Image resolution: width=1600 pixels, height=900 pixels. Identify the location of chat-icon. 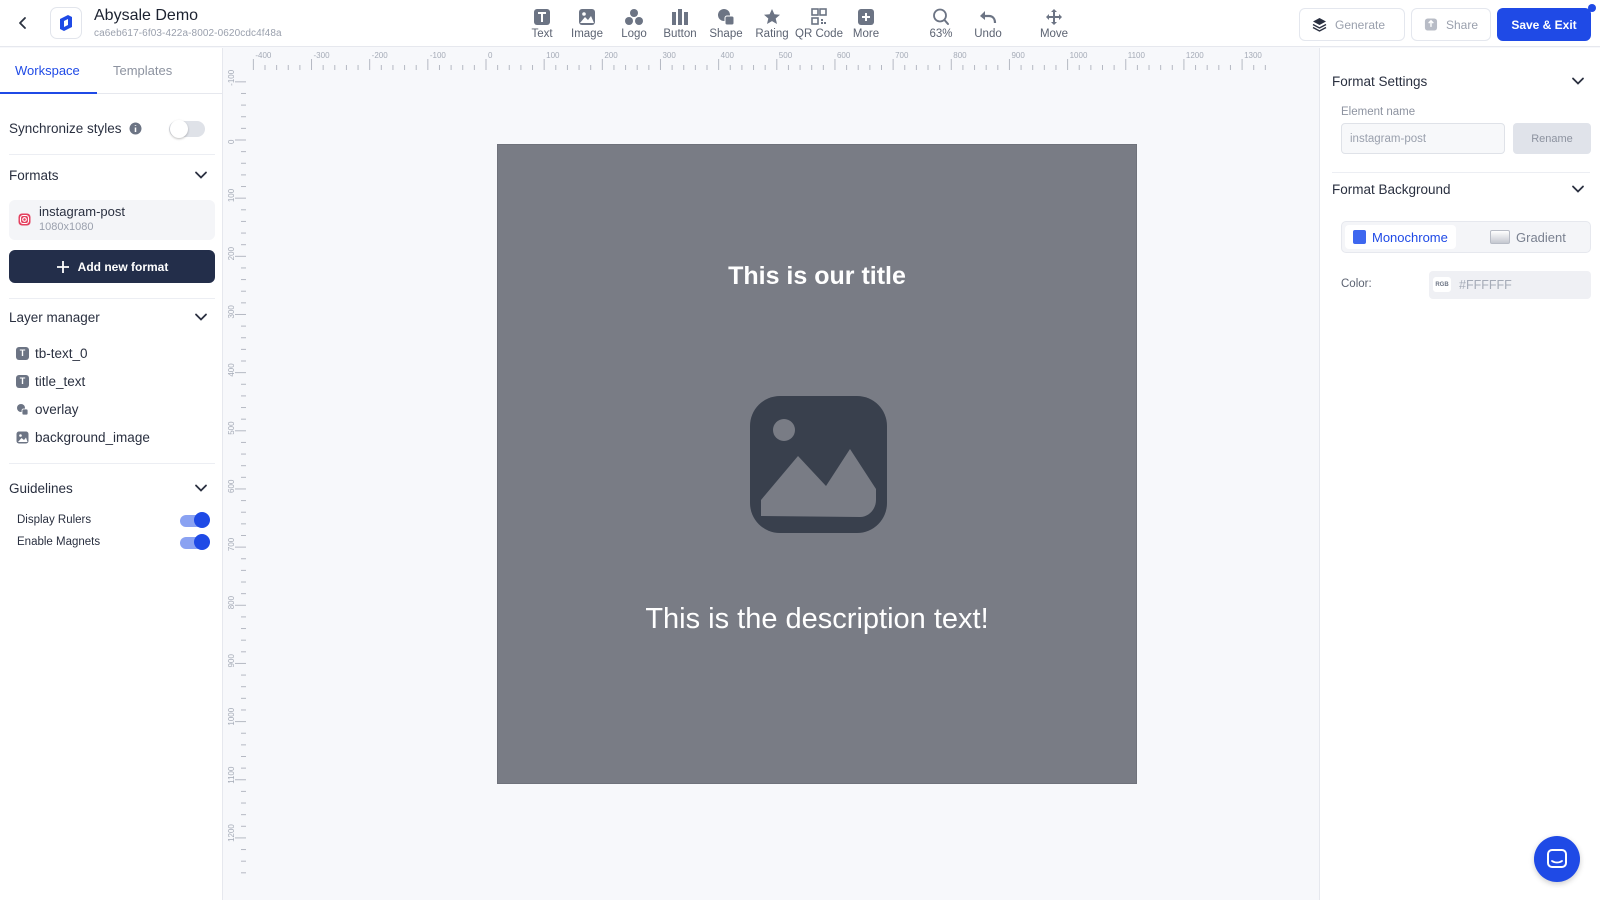
(1557, 858).